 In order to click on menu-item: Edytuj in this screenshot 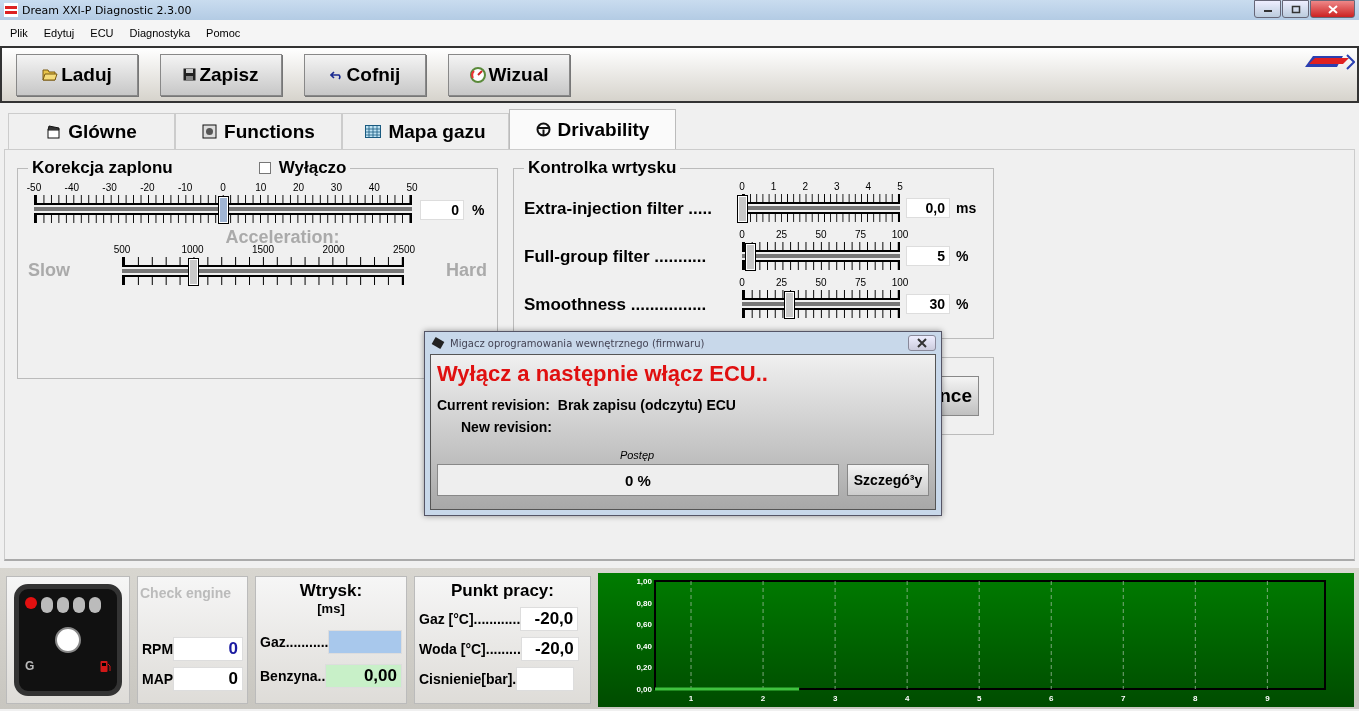, I will do `click(61, 33)`.